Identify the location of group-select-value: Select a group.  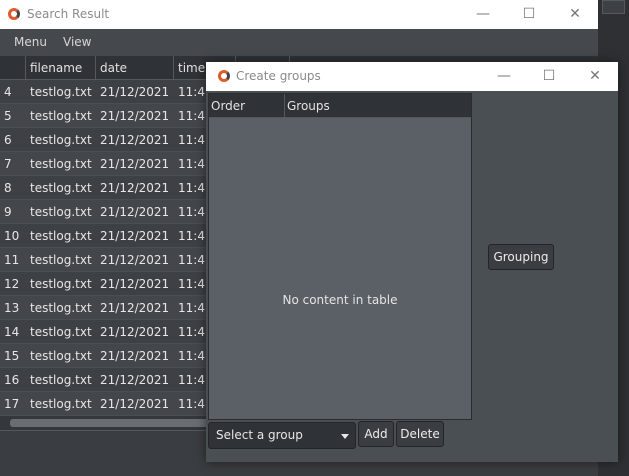
(259, 435).